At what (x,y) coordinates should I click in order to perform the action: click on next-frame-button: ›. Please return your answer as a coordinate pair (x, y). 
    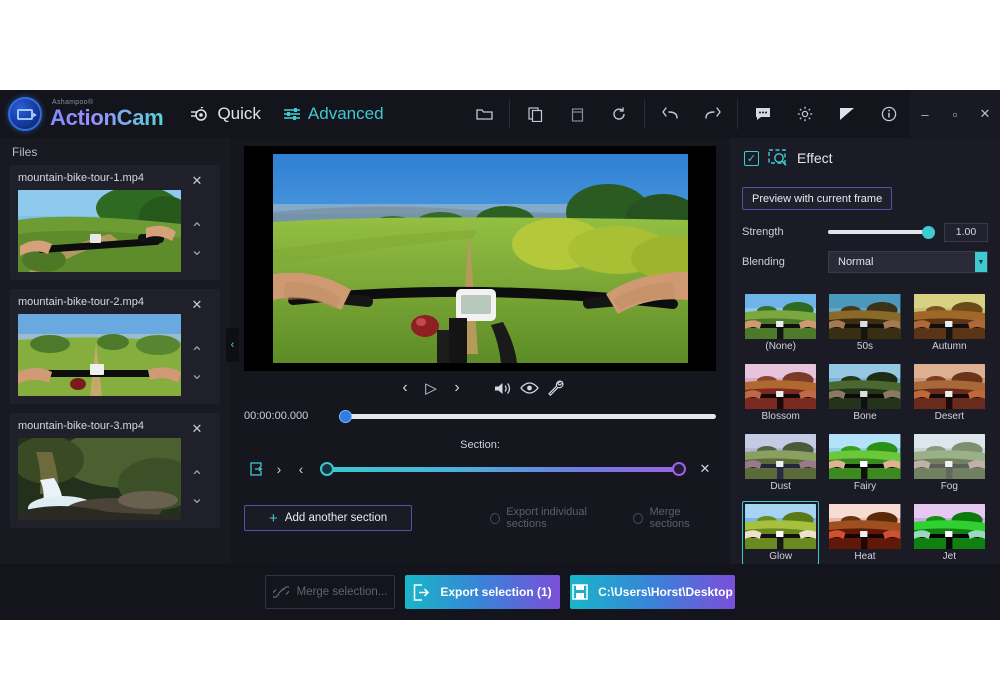
    Looking at the image, I should click on (457, 388).